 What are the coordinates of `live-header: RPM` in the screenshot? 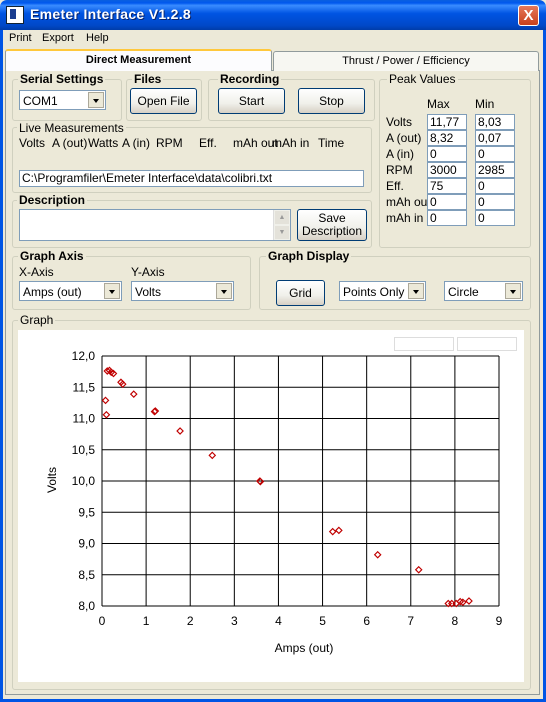 It's located at (169, 143).